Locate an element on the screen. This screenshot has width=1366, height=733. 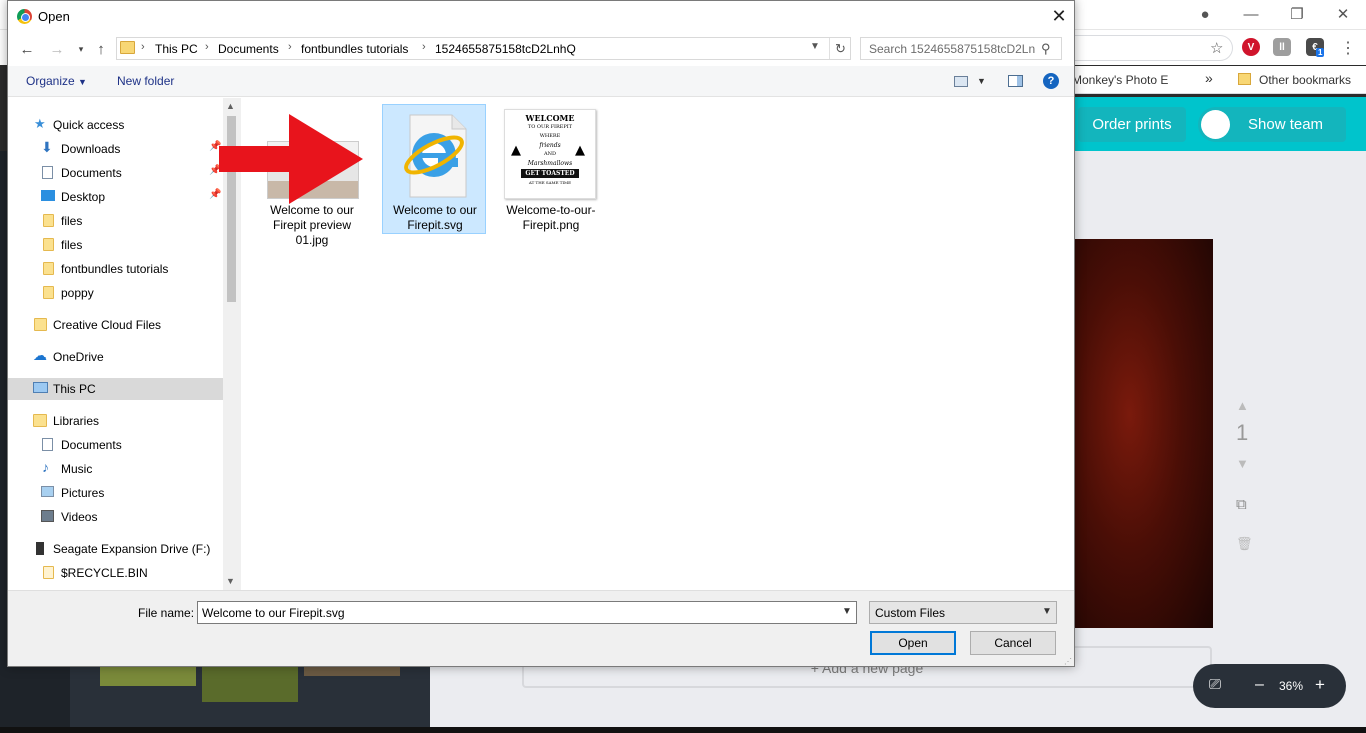
red-arrow-annotation is located at coordinates (291, 159).